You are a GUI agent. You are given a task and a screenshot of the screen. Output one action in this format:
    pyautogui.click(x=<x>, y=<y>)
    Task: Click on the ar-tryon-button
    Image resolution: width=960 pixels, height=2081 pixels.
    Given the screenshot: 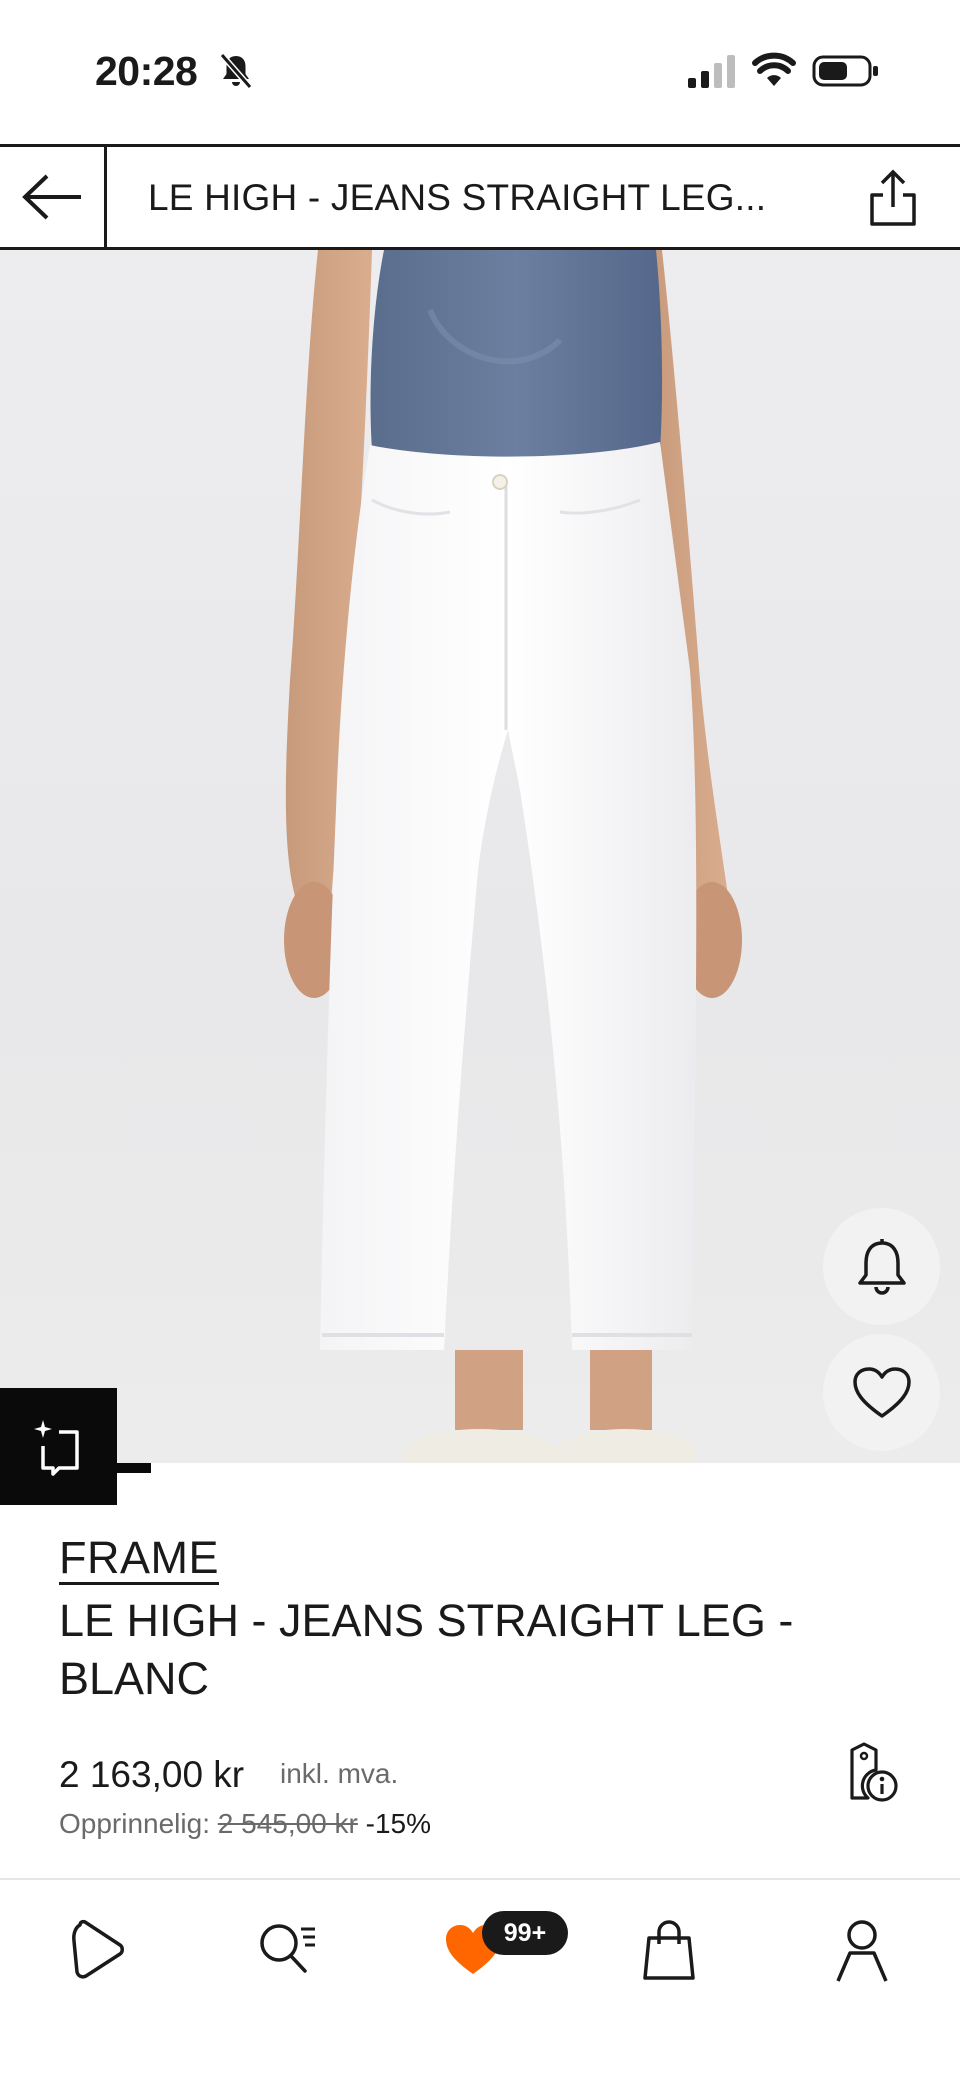 What is the action you would take?
    pyautogui.click(x=58, y=1446)
    